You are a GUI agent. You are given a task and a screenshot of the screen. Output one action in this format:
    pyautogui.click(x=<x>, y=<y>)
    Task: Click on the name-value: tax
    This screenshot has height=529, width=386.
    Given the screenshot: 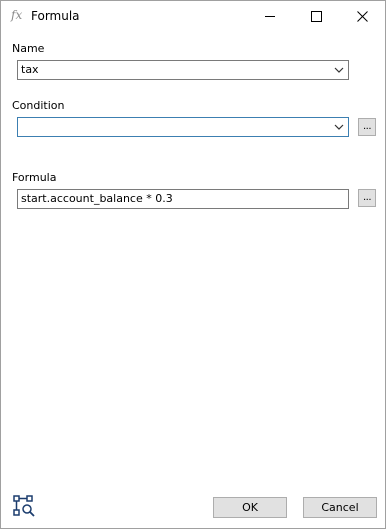 What is the action you would take?
    pyautogui.click(x=30, y=69)
    